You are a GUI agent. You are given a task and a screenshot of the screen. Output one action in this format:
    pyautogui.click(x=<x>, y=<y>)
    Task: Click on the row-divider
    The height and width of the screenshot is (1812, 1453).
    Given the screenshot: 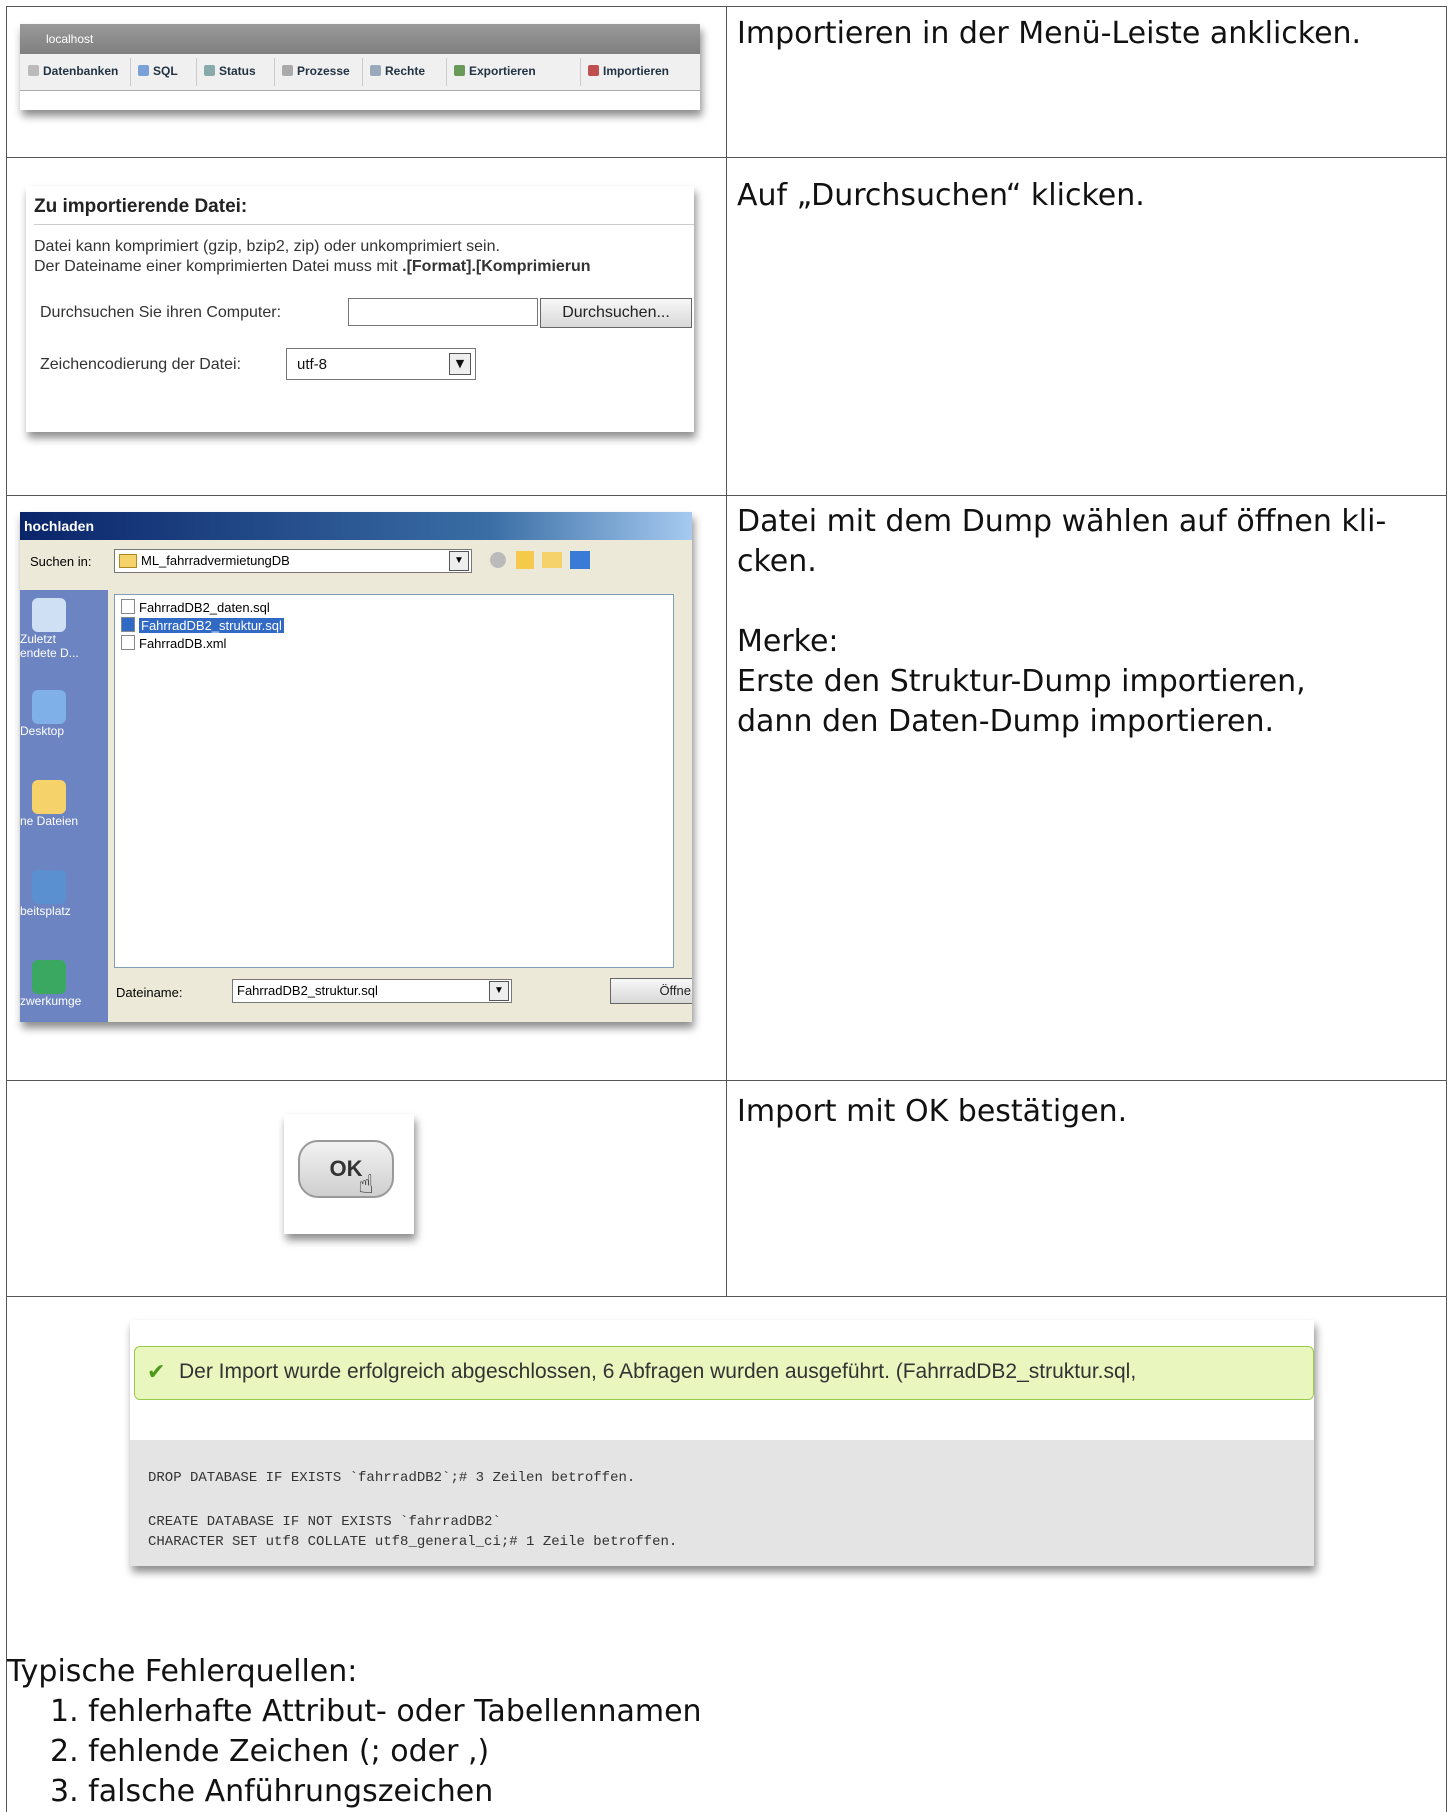 What is the action you would take?
    pyautogui.click(x=726, y=1296)
    